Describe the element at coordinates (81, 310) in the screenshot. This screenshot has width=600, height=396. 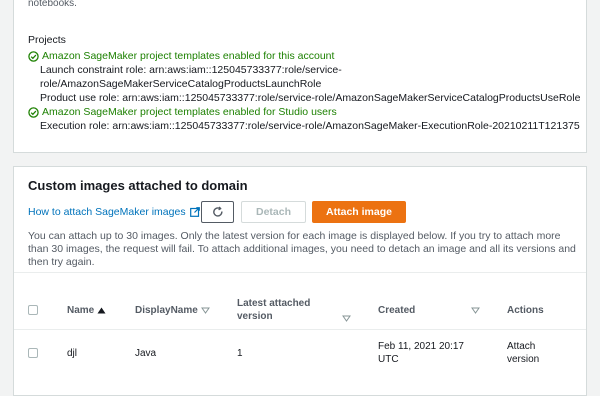
I see `column-name-label: Name` at that location.